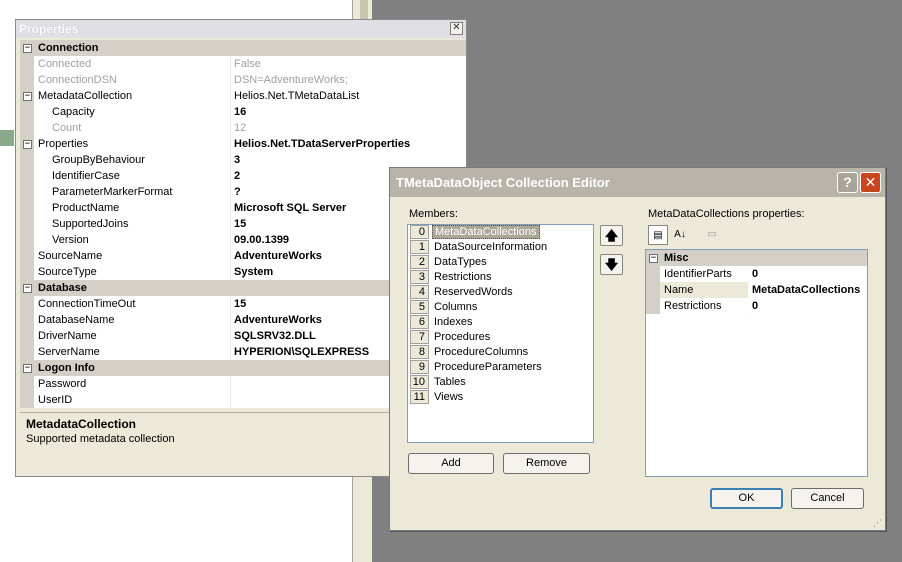 Image resolution: width=902 pixels, height=562 pixels. What do you see at coordinates (500, 397) in the screenshot?
I see `member-item: 11 Views` at bounding box center [500, 397].